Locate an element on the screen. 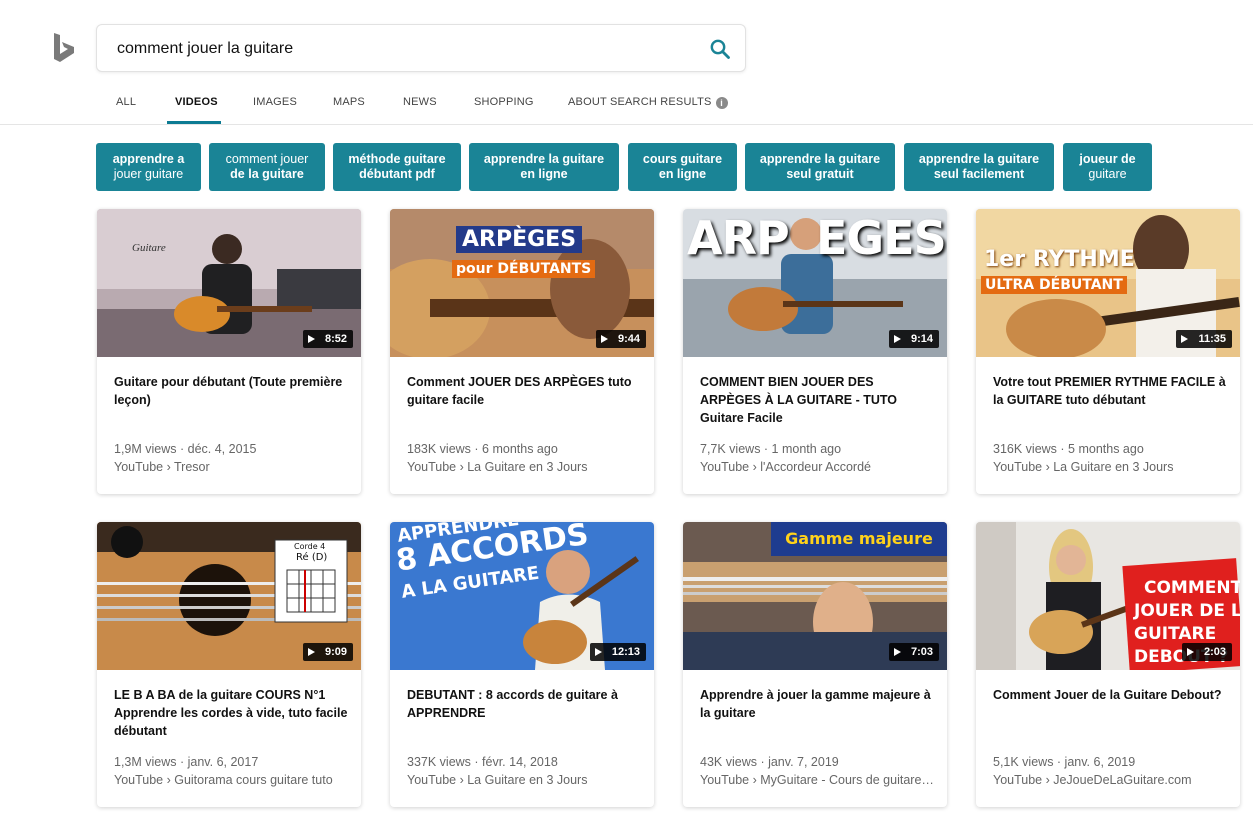  duration-text: 12:13 is located at coordinates (625, 652).